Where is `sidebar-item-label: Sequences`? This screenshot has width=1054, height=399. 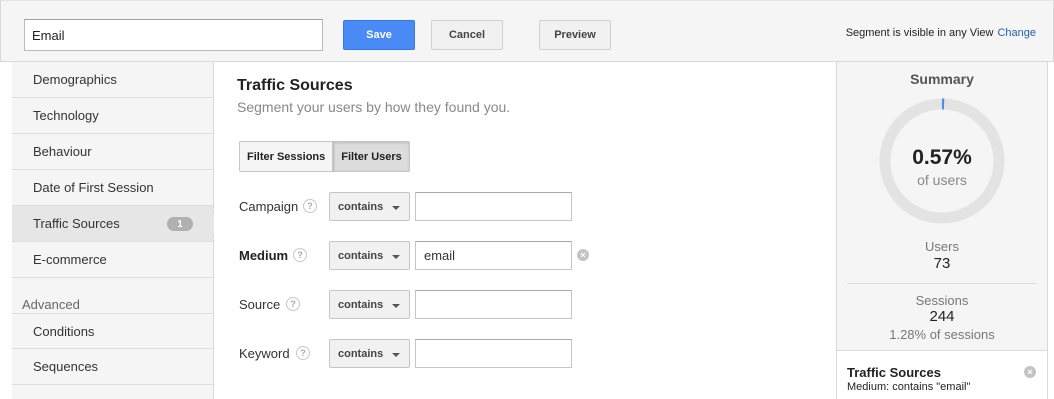 sidebar-item-label: Sequences is located at coordinates (66, 366).